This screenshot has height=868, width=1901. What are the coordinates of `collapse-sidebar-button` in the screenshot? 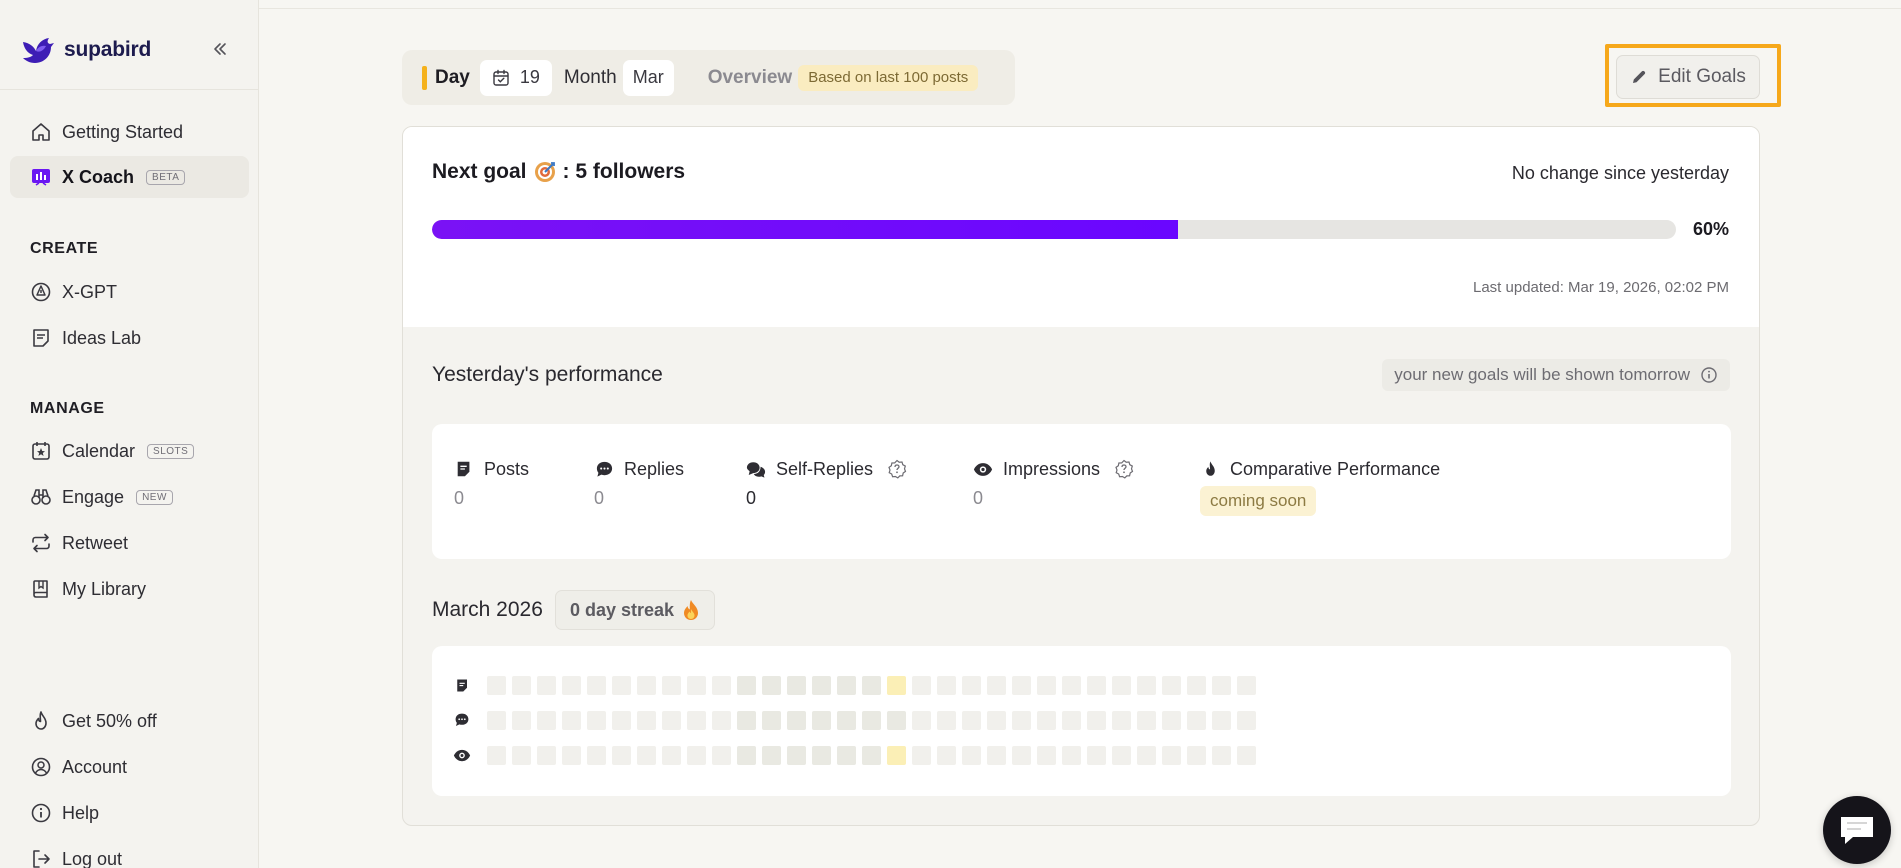 It's located at (220, 49).